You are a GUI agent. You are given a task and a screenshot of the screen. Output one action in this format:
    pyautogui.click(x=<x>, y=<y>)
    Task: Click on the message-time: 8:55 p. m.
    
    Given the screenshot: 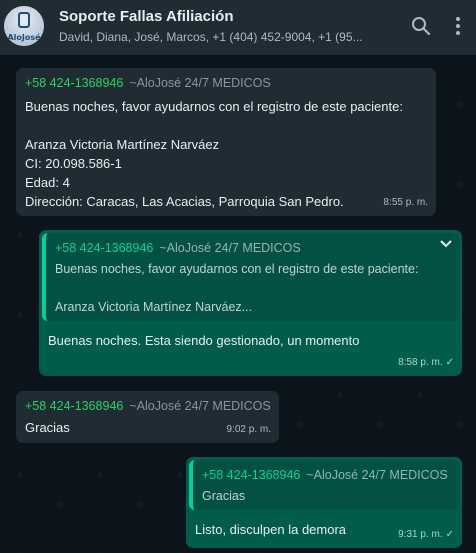 What is the action you would take?
    pyautogui.click(x=405, y=202)
    